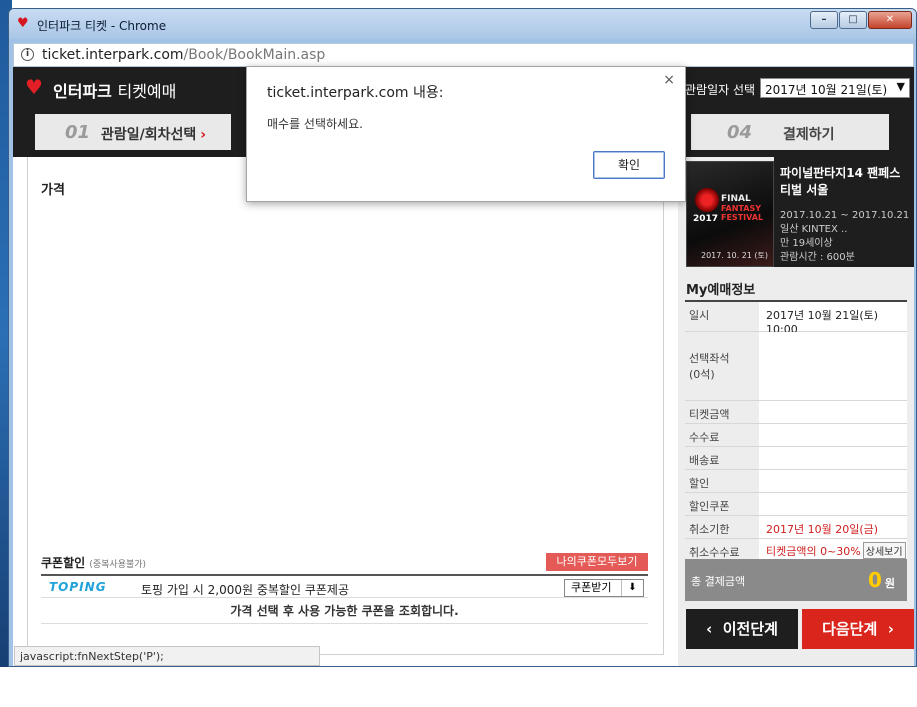 This screenshot has width=917, height=707. Describe the element at coordinates (113, 55) in the screenshot. I see `url-host: ticket.interpark.com` at that location.